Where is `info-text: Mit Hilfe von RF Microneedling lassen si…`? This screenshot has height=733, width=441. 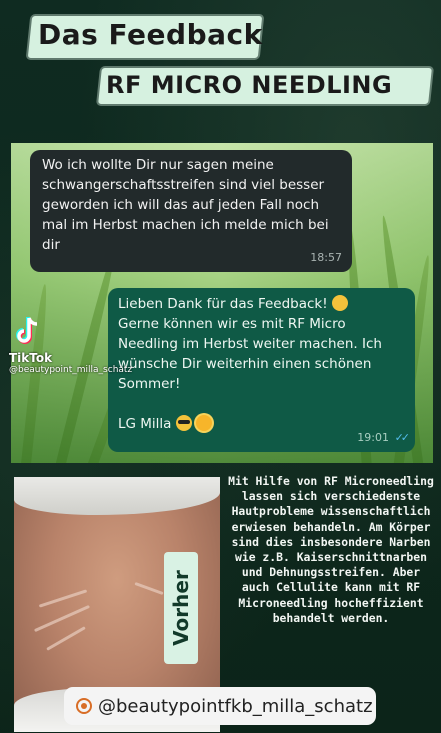
info-text: Mit Hilfe von RF Microneedling lassen si… is located at coordinates (331, 549).